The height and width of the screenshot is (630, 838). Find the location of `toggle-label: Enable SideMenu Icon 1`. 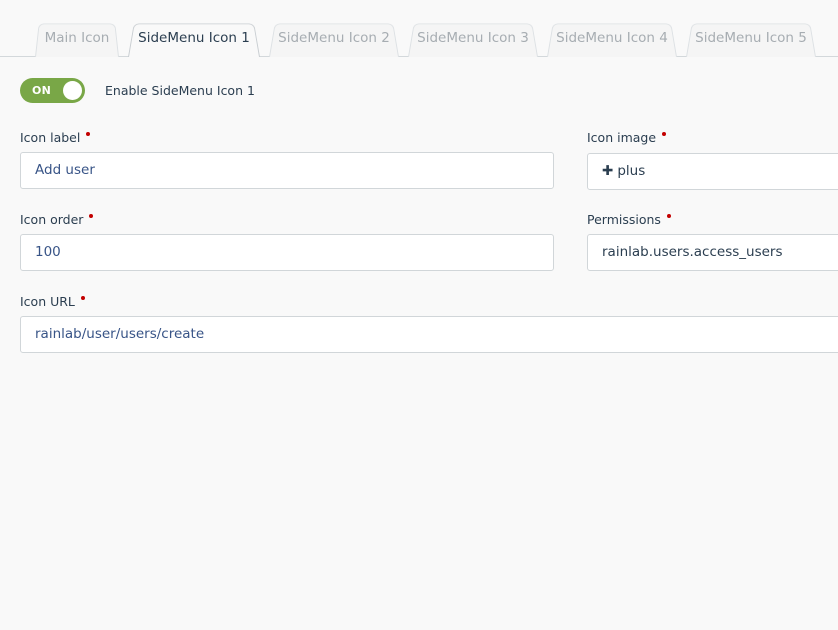

toggle-label: Enable SideMenu Icon 1 is located at coordinates (180, 90).